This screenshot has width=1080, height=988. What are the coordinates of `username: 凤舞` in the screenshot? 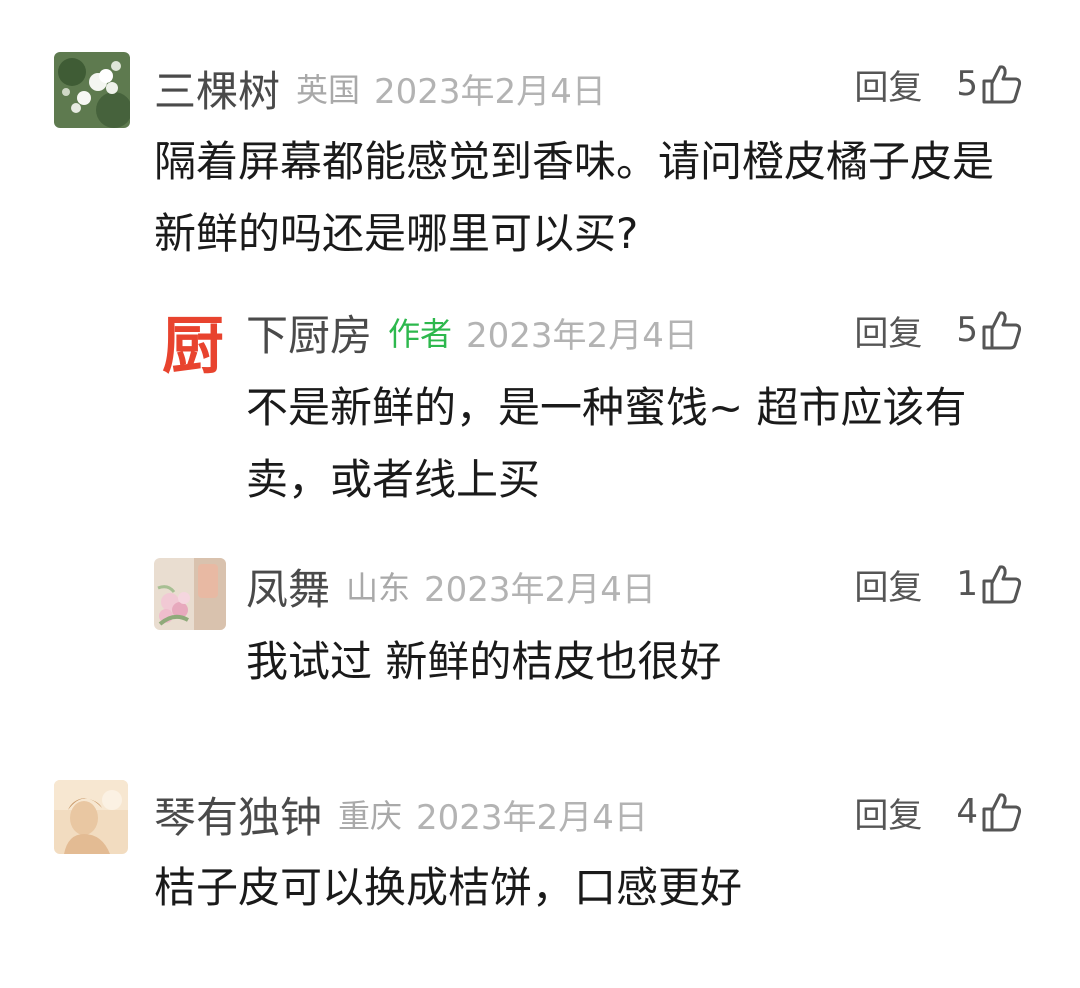 It's located at (288, 586).